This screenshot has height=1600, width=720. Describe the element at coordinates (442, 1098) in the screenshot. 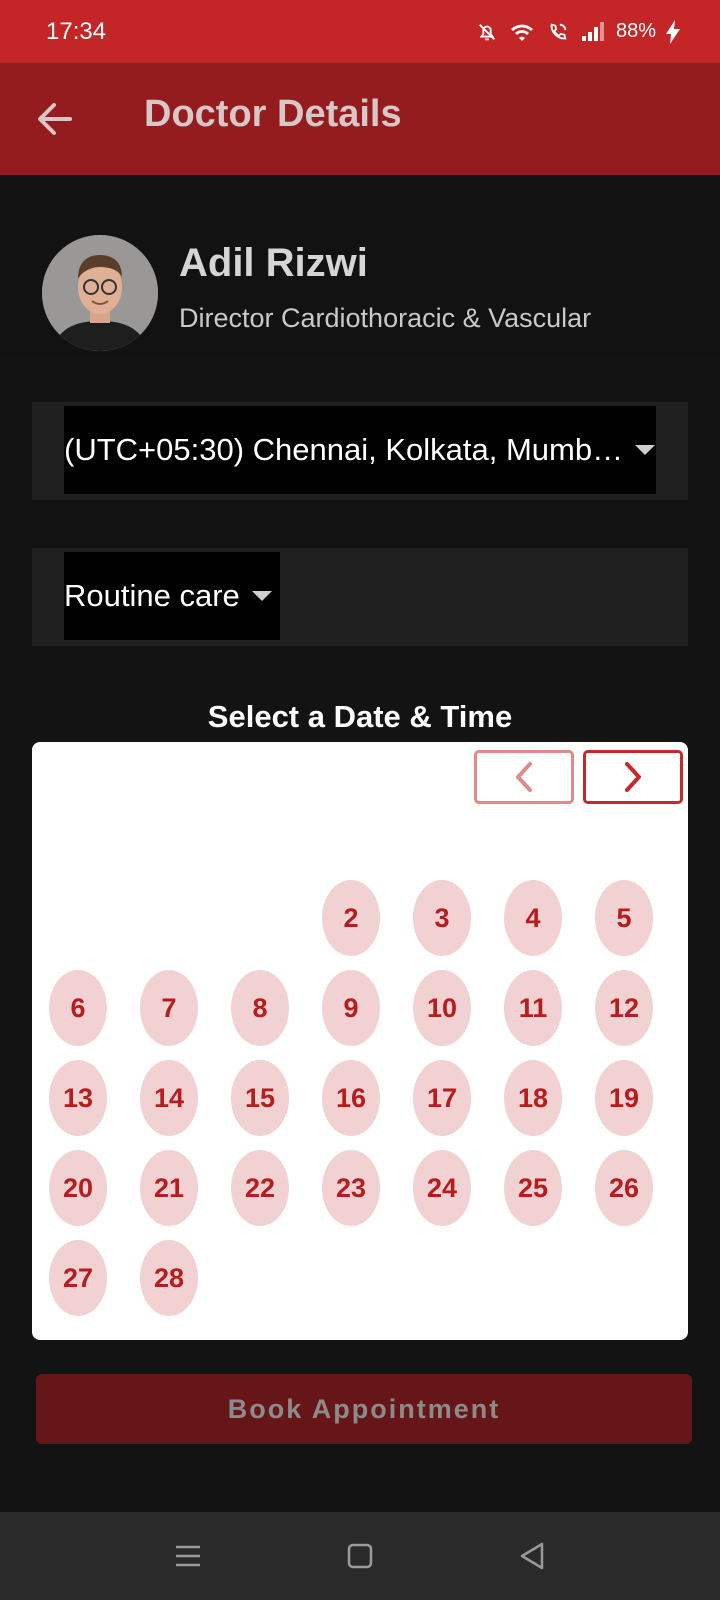

I see `calendar-day: 17` at that location.